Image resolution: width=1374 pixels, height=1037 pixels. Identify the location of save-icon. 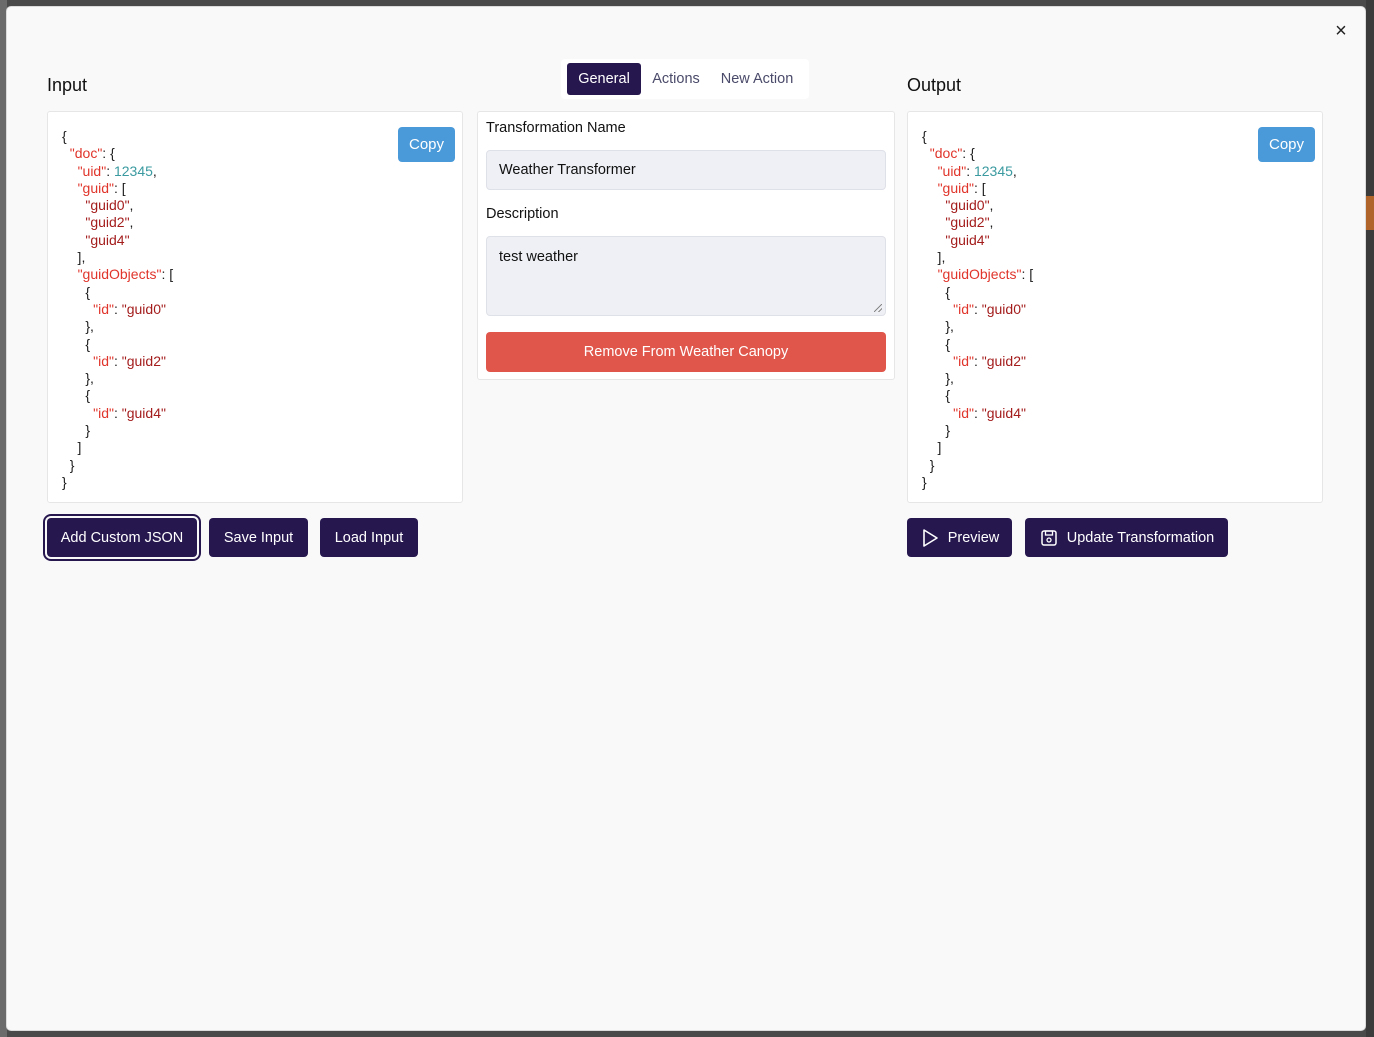
(1049, 537).